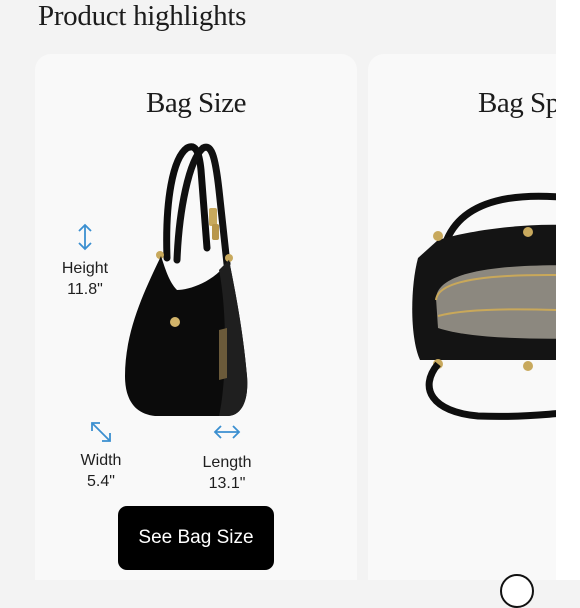  What do you see at coordinates (186, 279) in the screenshot?
I see `bag-product-image` at bounding box center [186, 279].